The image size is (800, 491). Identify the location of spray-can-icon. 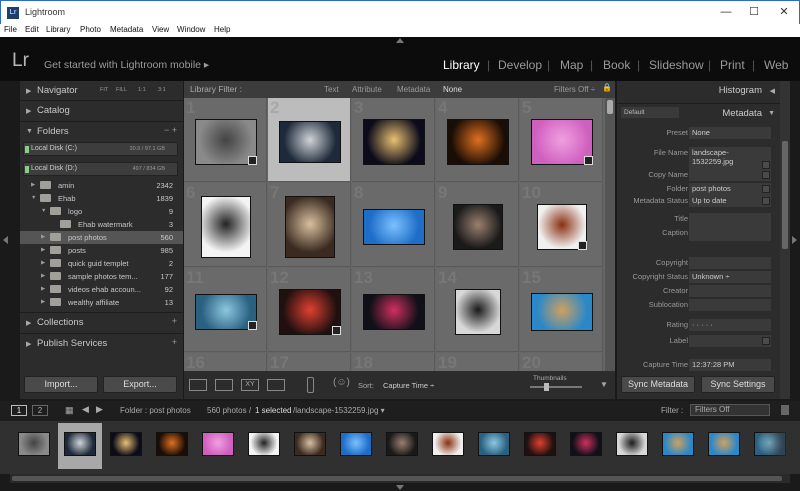
(310, 385).